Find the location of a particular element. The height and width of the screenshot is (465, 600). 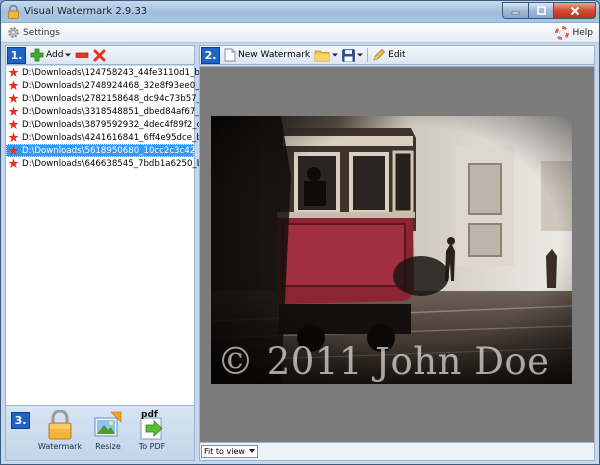

new-watermark-button: New Watermark is located at coordinates (267, 55).